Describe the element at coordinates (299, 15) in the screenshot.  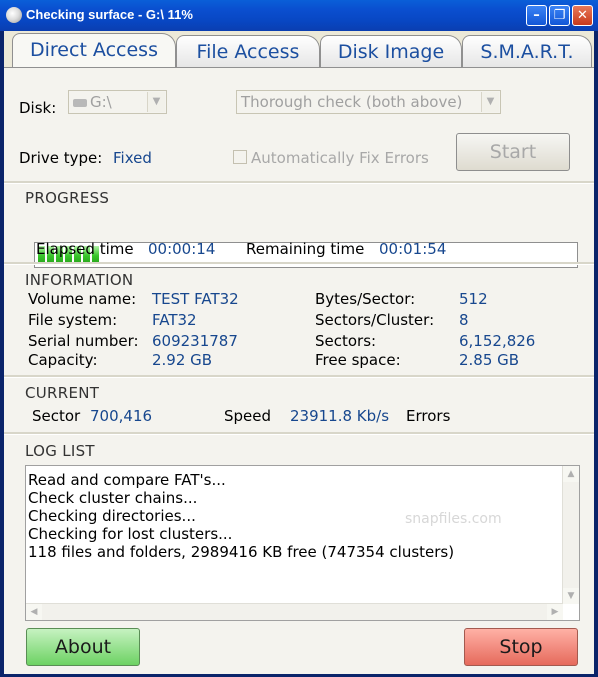
I see `title-bar: Checking surface - G:\ 11% – ❐ ✕` at that location.